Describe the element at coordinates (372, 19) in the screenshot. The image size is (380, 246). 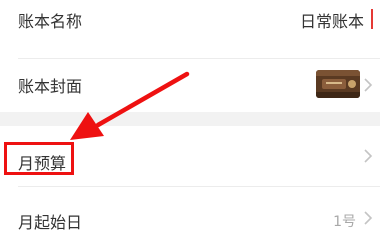
I see `text-caret` at that location.